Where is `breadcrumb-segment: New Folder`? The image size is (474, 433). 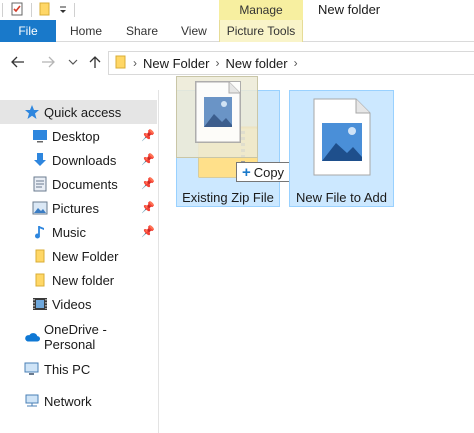
breadcrumb-segment: New Folder is located at coordinates (176, 63).